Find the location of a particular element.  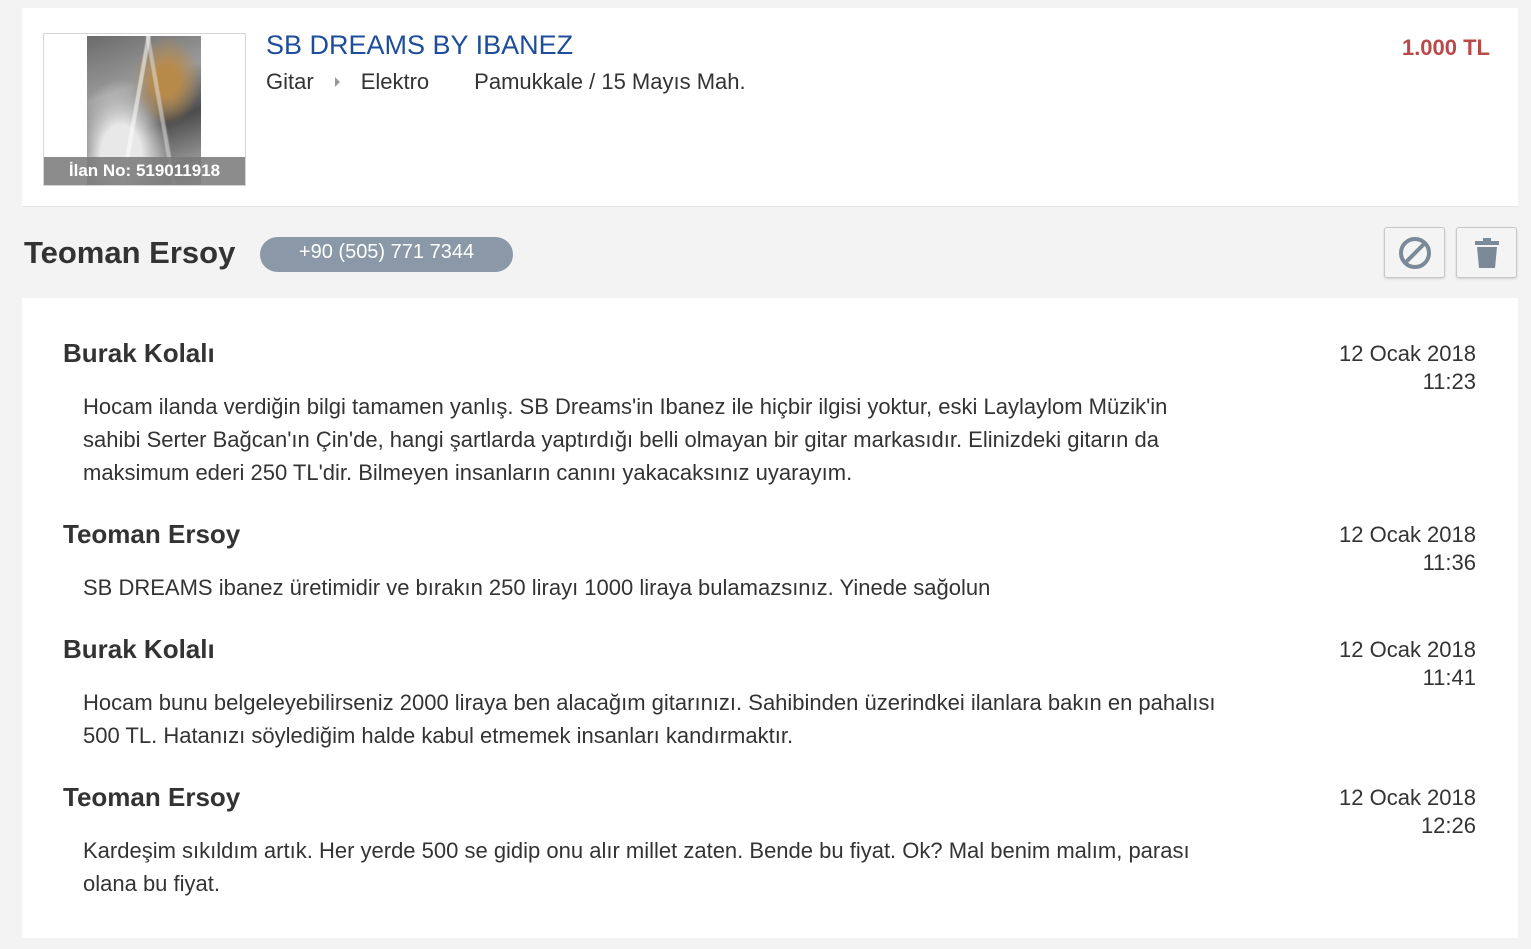

block-user-button is located at coordinates (1414, 252).